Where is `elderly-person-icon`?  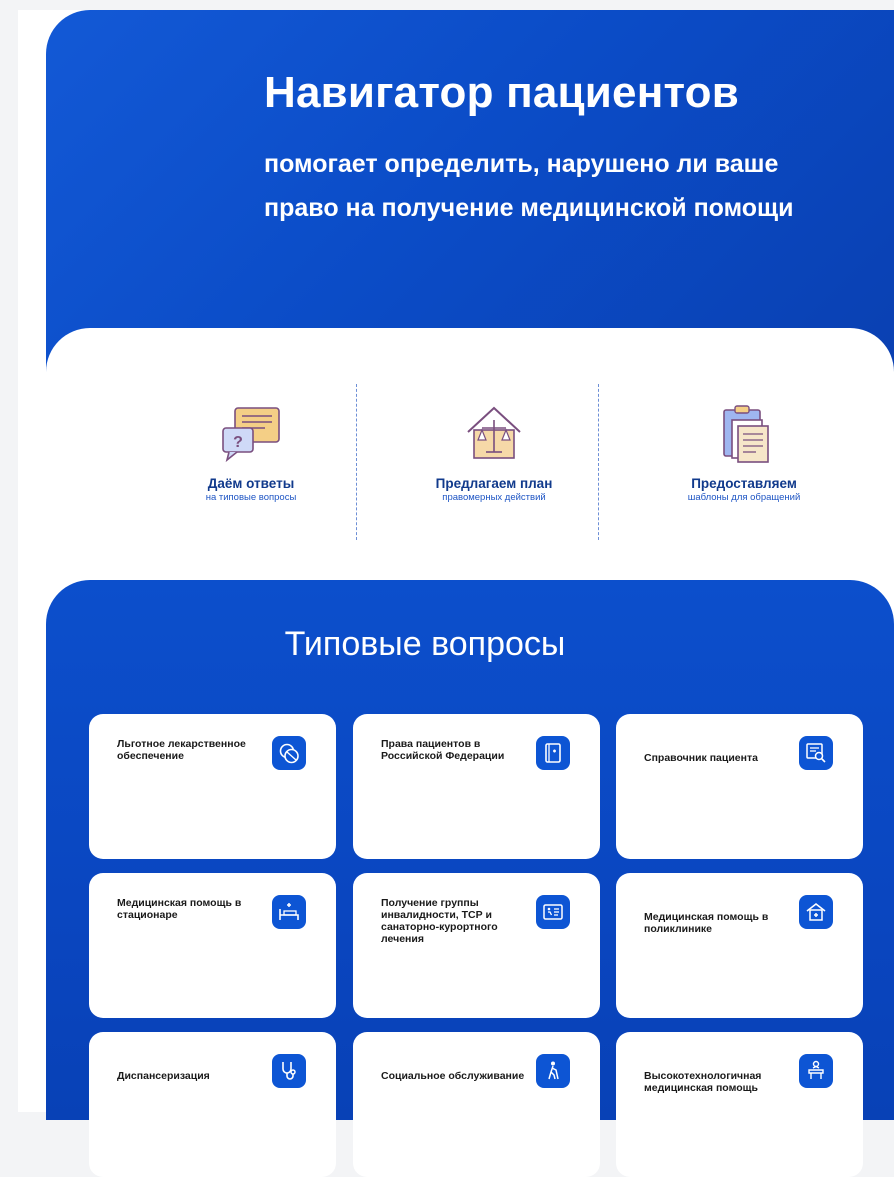 elderly-person-icon is located at coordinates (553, 1071).